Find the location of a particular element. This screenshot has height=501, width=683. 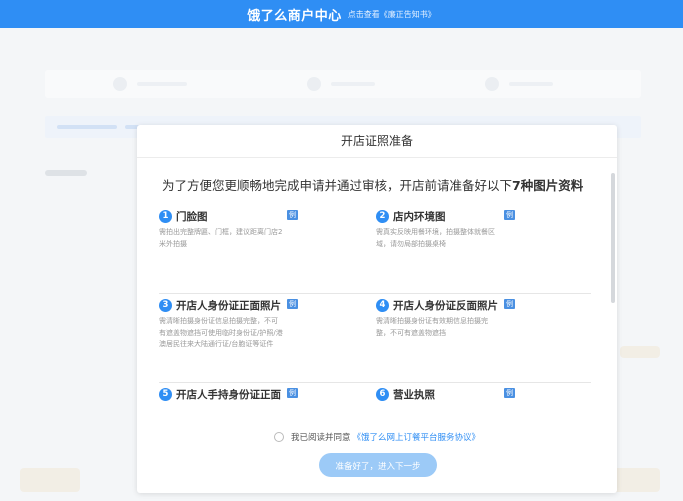

agreement-row: 我已阅读并同意 《饿了么网上订餐平台服务协议》 is located at coordinates (377, 437).